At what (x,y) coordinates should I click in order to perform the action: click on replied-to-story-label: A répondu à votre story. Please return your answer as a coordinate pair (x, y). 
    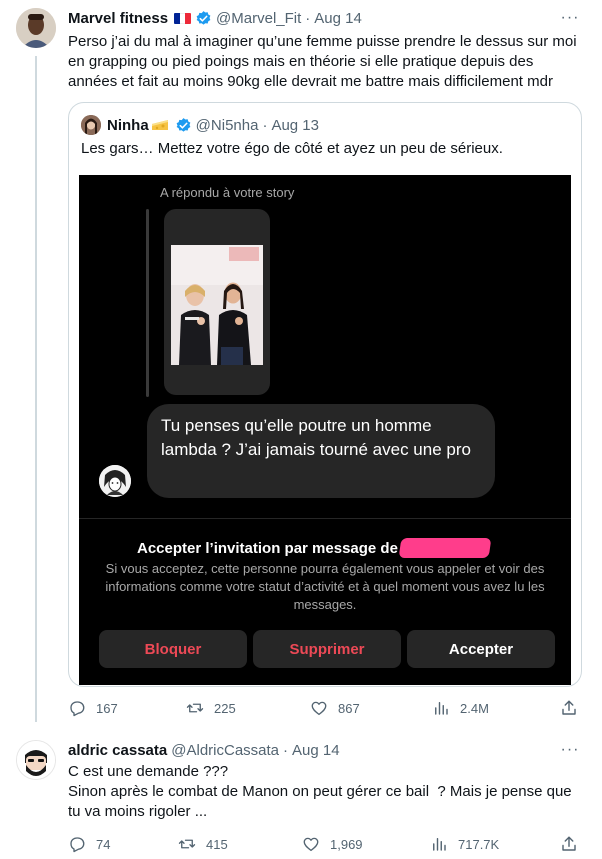
    Looking at the image, I should click on (227, 192).